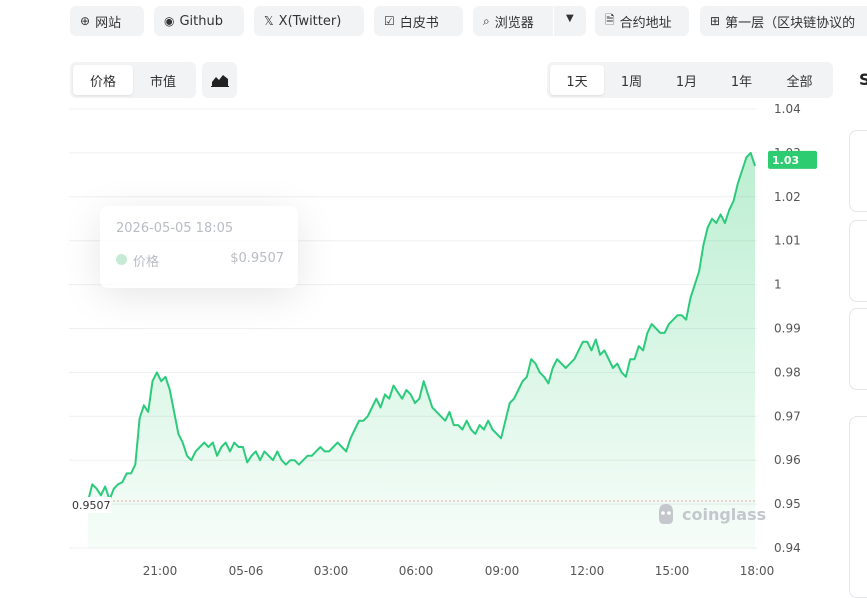 This screenshot has height=598, width=867. Describe the element at coordinates (787, 504) in the screenshot. I see `y-tick-label: 0.95` at that location.